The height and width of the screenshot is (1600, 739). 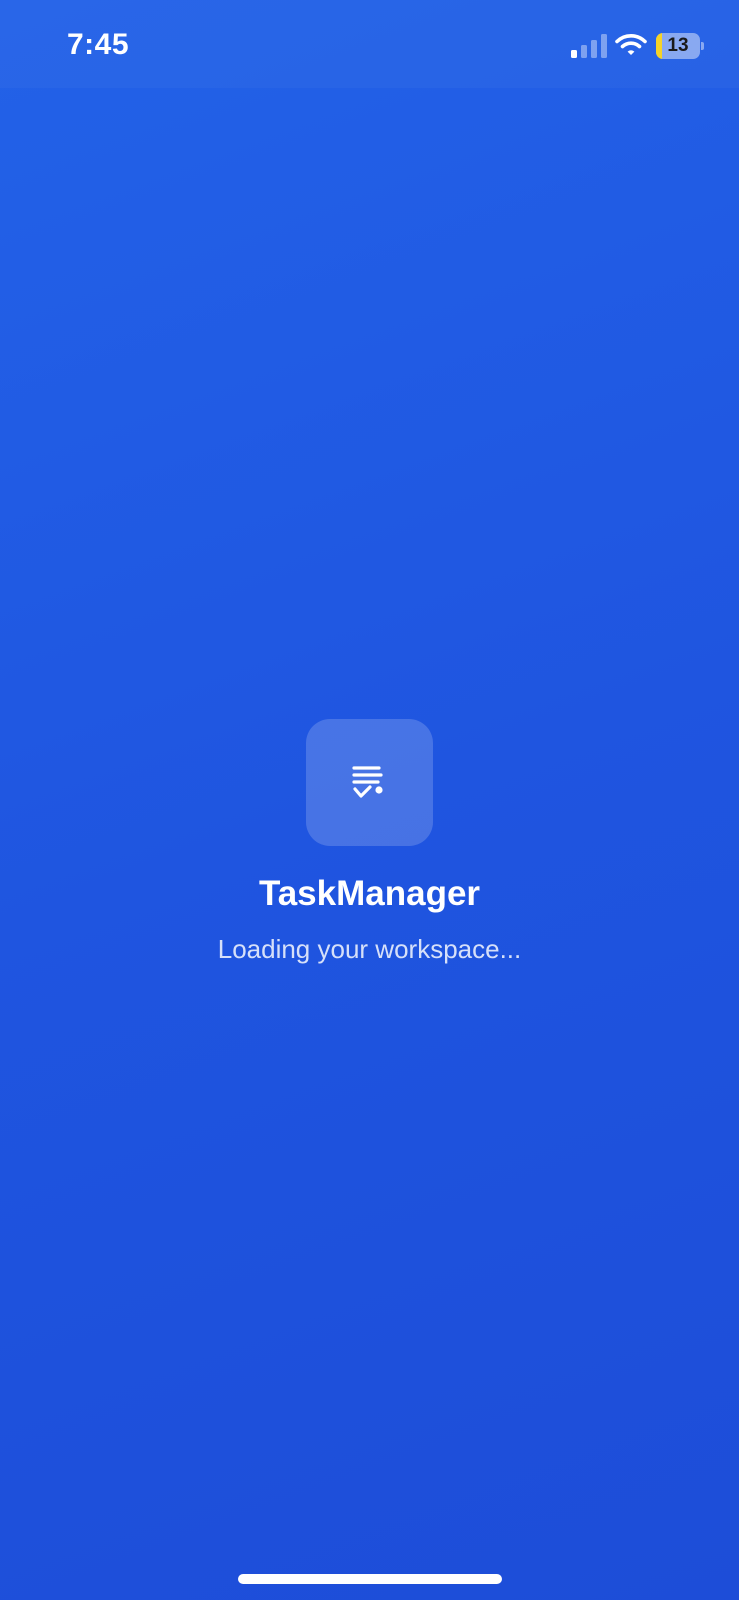 I want to click on battery-icon: 13, so click(x=680, y=46).